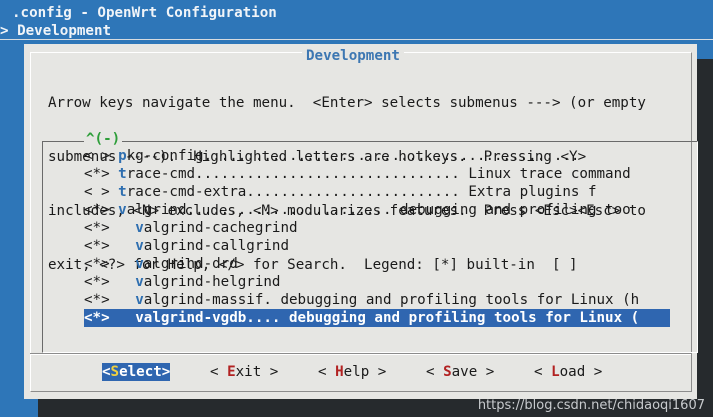  Describe the element at coordinates (220, 228) in the screenshot. I see `menu-item-label: algrind-cachegrind` at that location.